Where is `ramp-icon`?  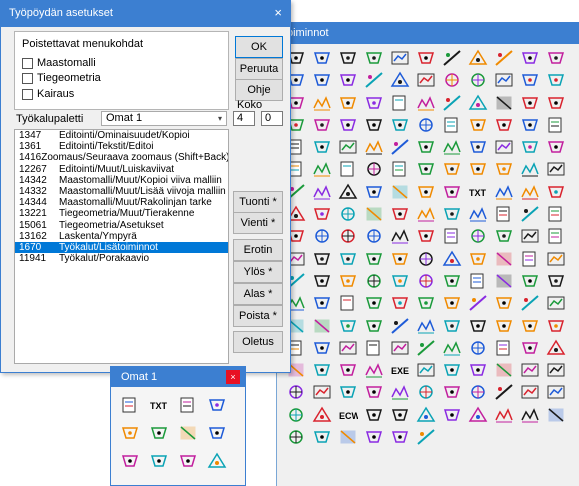 ramp-icon is located at coordinates (478, 281).